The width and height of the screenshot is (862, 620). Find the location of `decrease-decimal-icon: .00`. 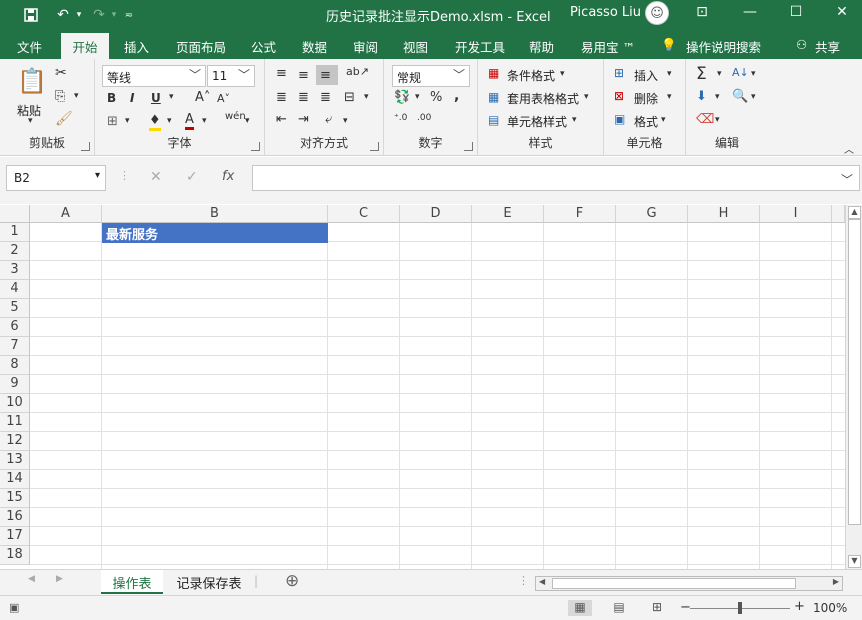

decrease-decimal-icon: .00 is located at coordinates (424, 118).